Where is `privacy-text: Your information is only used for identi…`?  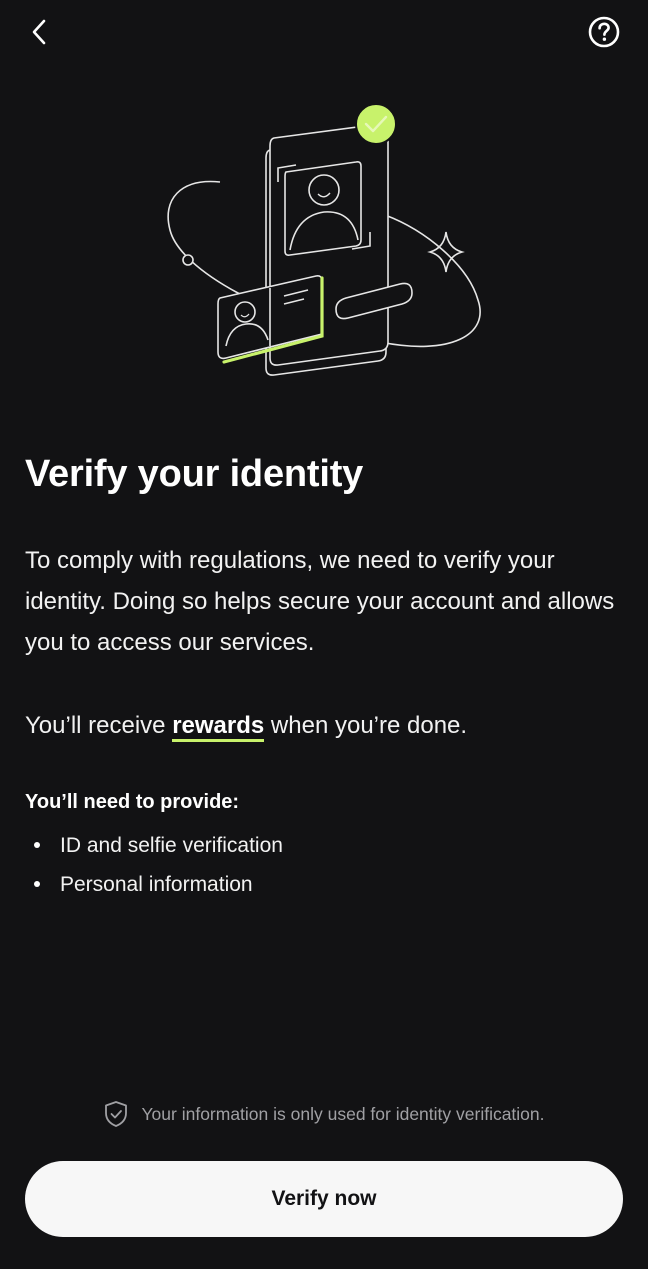 privacy-text: Your information is only used for identi… is located at coordinates (343, 1113).